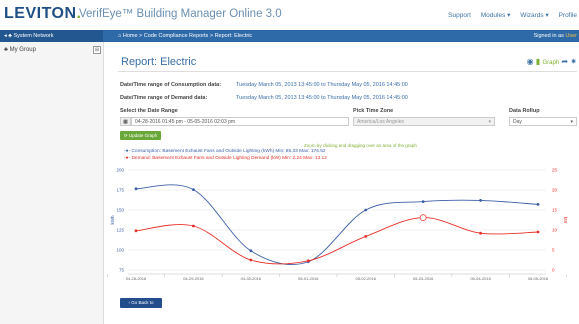 Image resolution: width=579 pixels, height=324 pixels. I want to click on title-toolbar: ◉ ▮ Graph ➦ ✷, so click(552, 61).